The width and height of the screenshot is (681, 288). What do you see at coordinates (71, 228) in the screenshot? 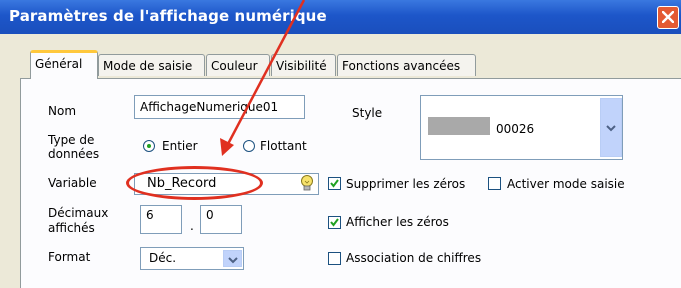
I see `decimaux-label-line2: affichés` at bounding box center [71, 228].